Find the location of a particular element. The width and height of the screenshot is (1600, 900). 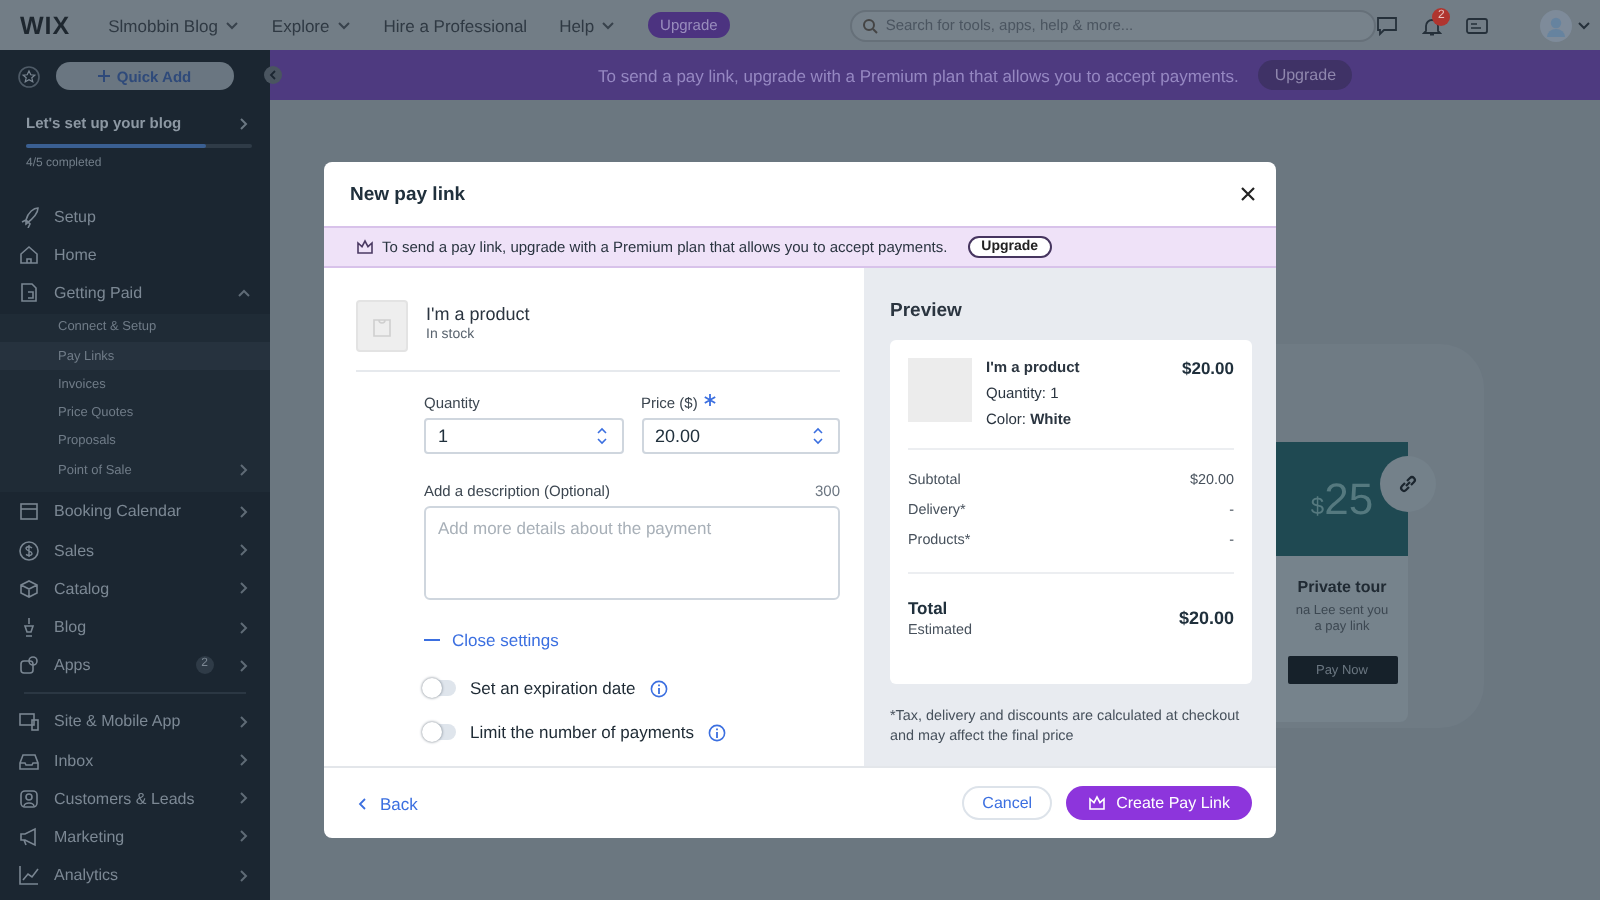

sidebar-item: Catalog is located at coordinates (135, 588).